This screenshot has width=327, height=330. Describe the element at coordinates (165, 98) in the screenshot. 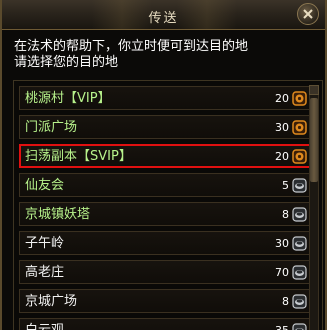

I see `destination-row: 桃源村【VIP】 20` at that location.